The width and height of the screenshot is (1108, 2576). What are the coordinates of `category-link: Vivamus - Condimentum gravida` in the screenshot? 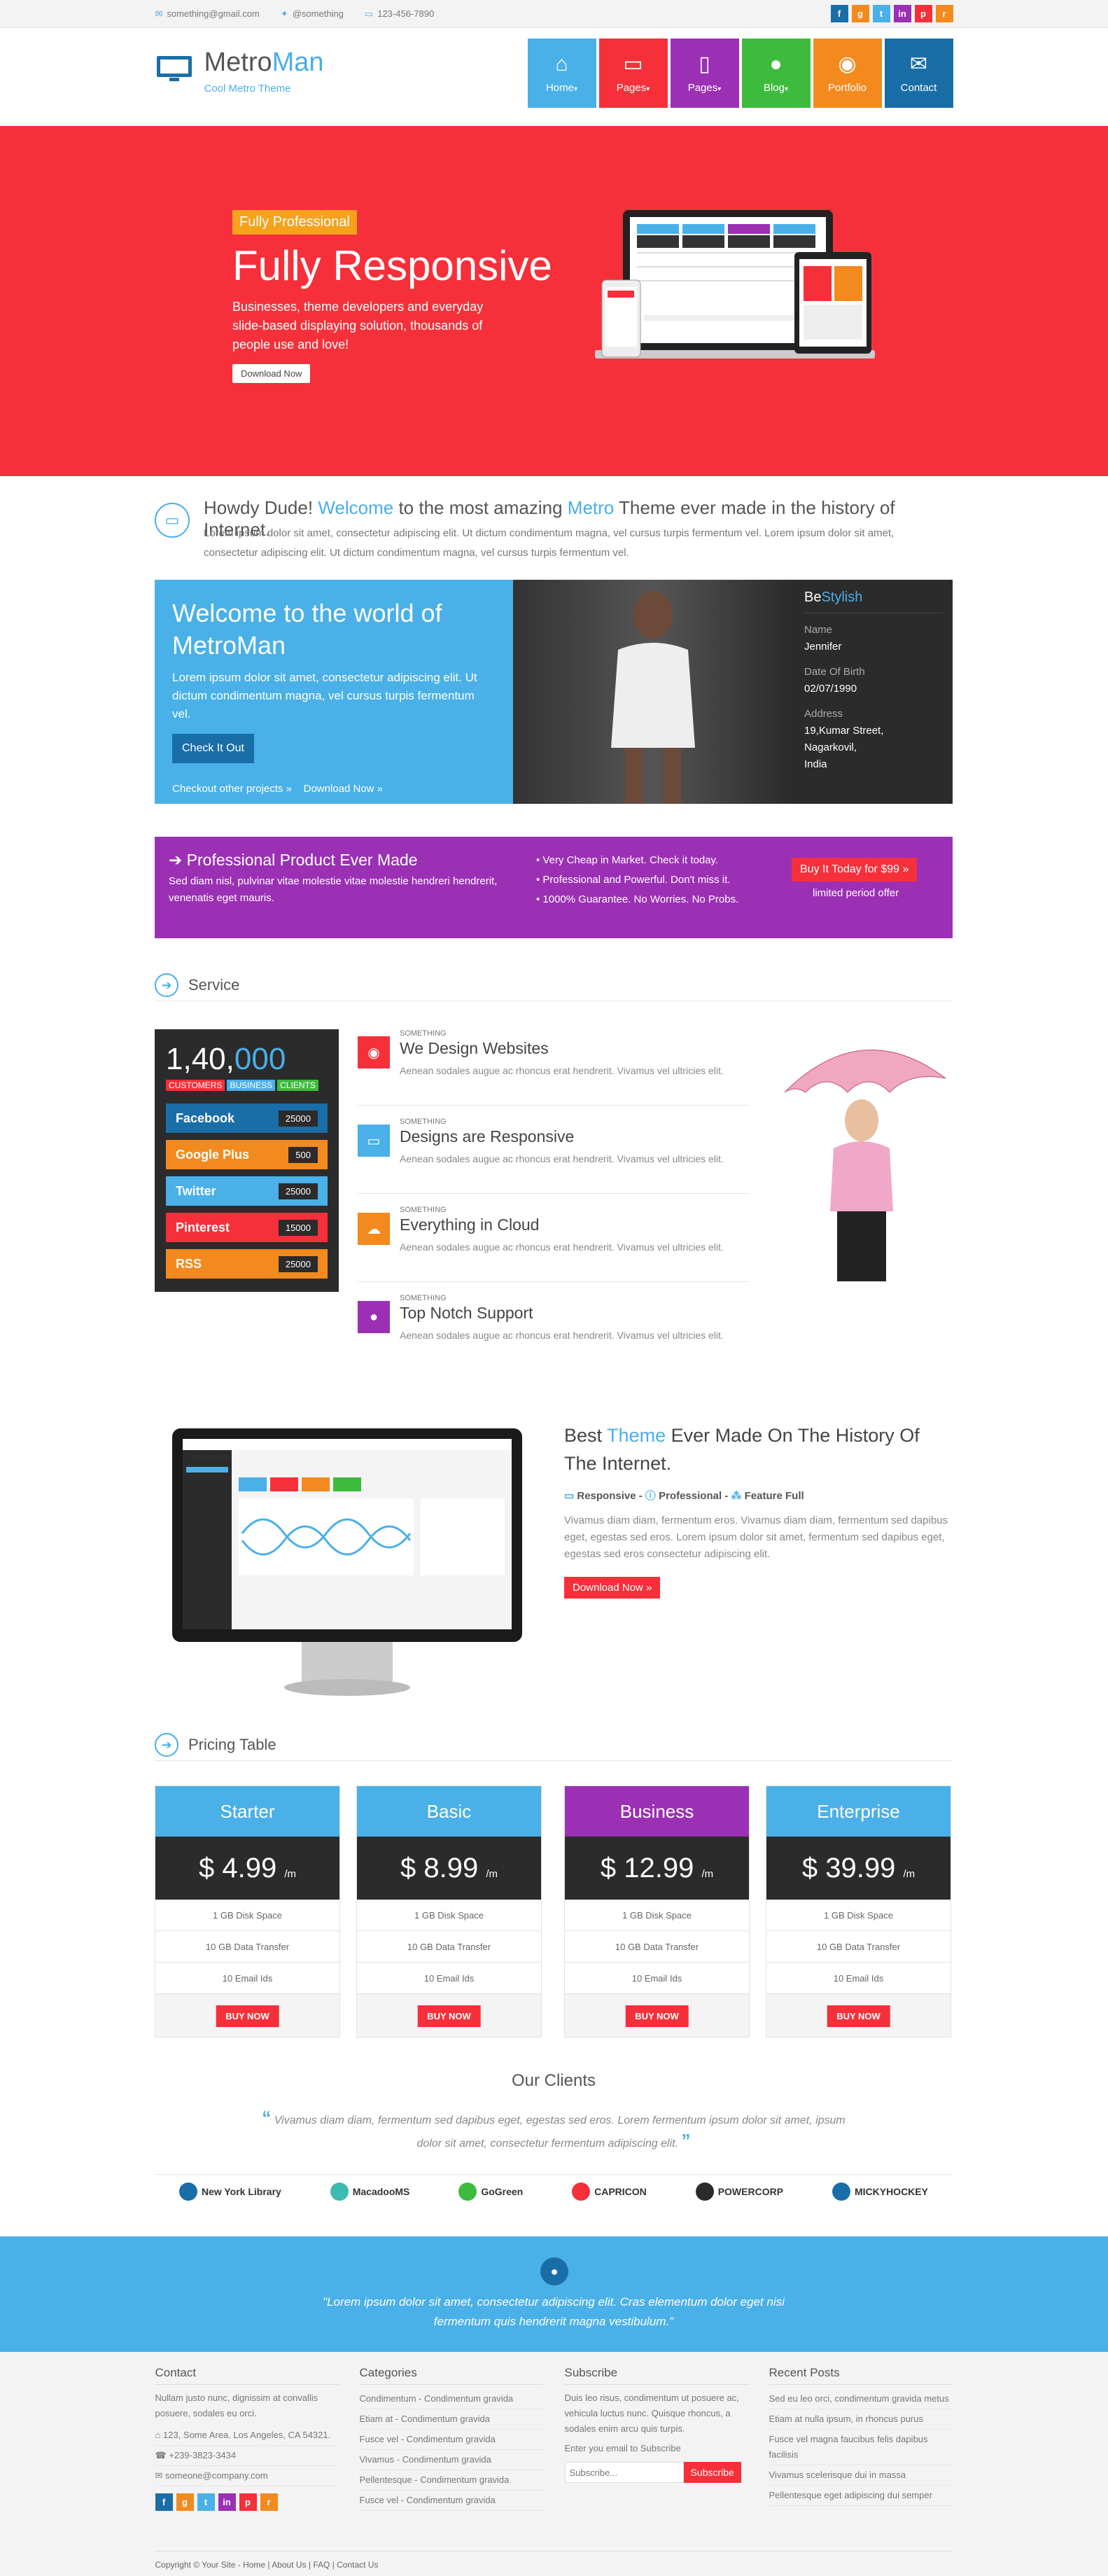 It's located at (451, 2460).